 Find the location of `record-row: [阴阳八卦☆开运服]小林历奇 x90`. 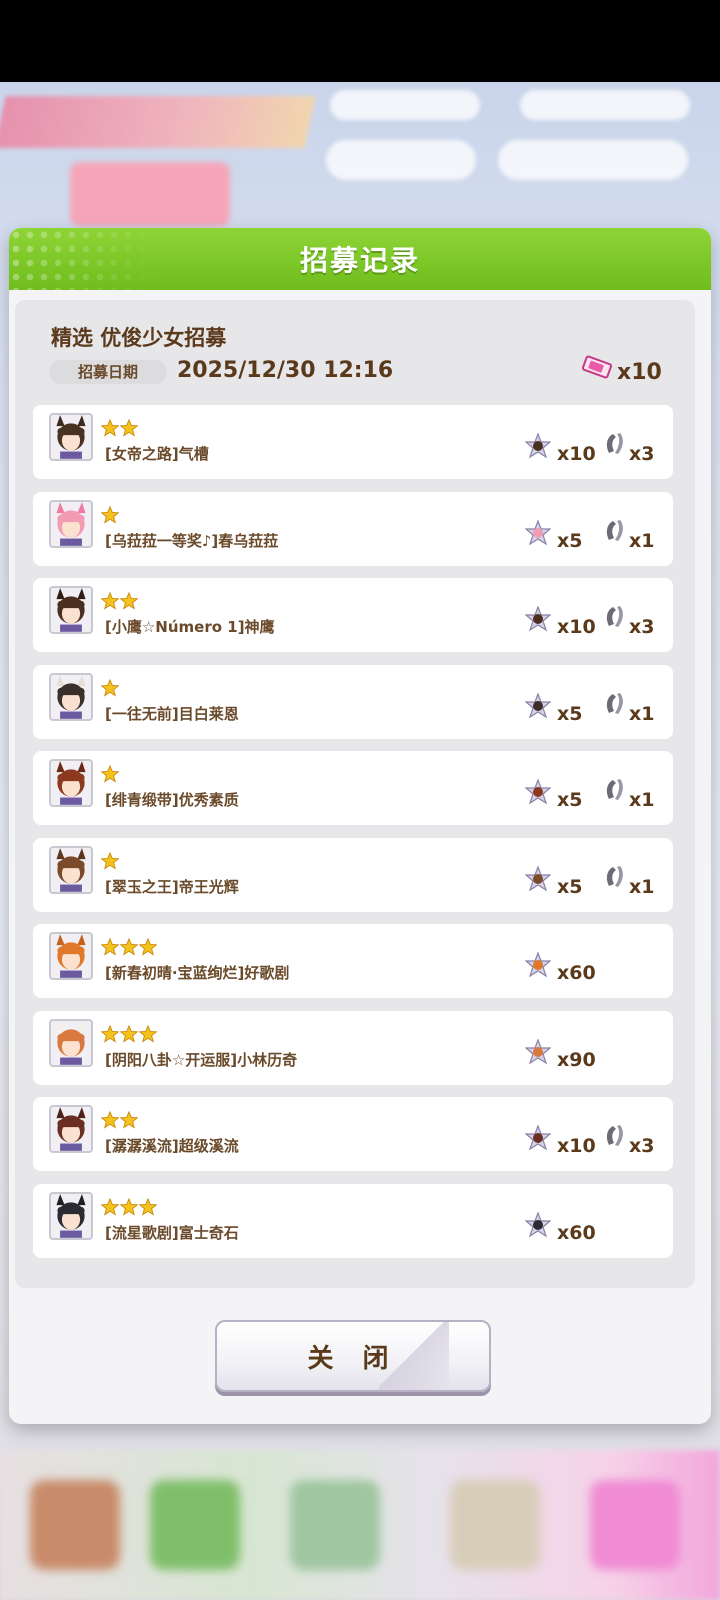

record-row: [阴阳八卦☆开运服]小林历奇 x90 is located at coordinates (353, 1047).